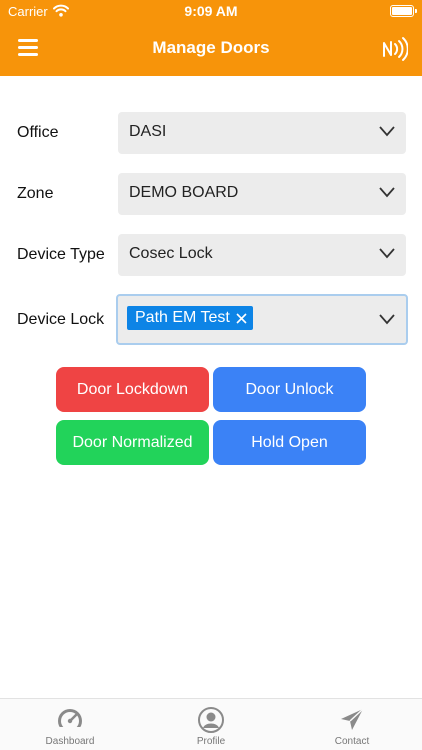  I want to click on zone-row: Zone DEMO BOARD, so click(211, 194).